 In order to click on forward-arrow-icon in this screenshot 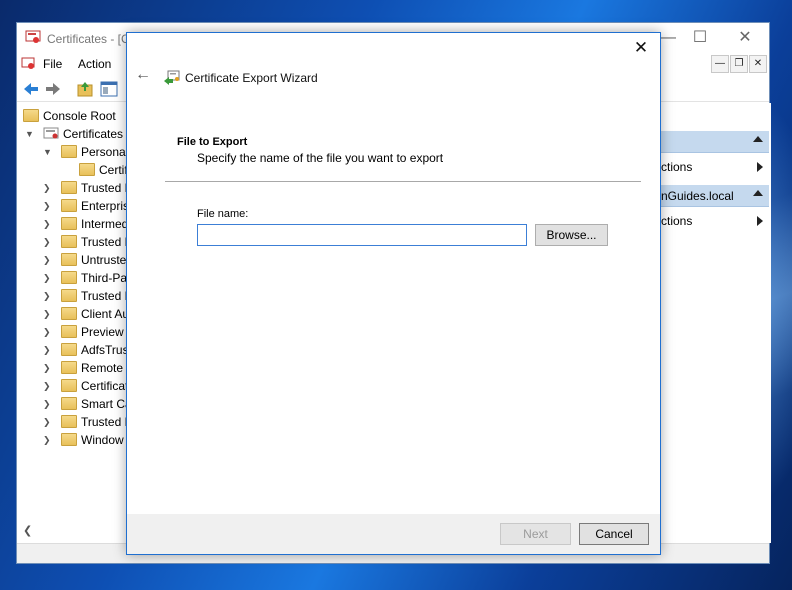, I will do `click(53, 89)`.